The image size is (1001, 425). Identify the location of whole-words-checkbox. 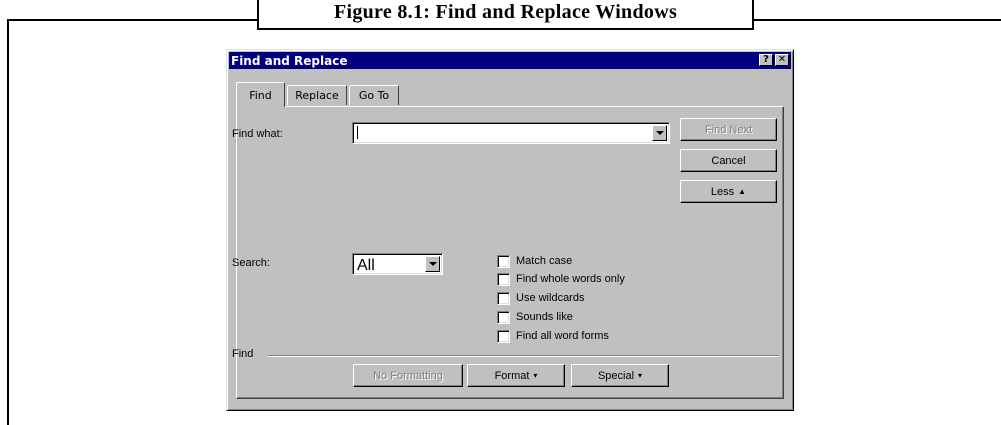
(503, 279).